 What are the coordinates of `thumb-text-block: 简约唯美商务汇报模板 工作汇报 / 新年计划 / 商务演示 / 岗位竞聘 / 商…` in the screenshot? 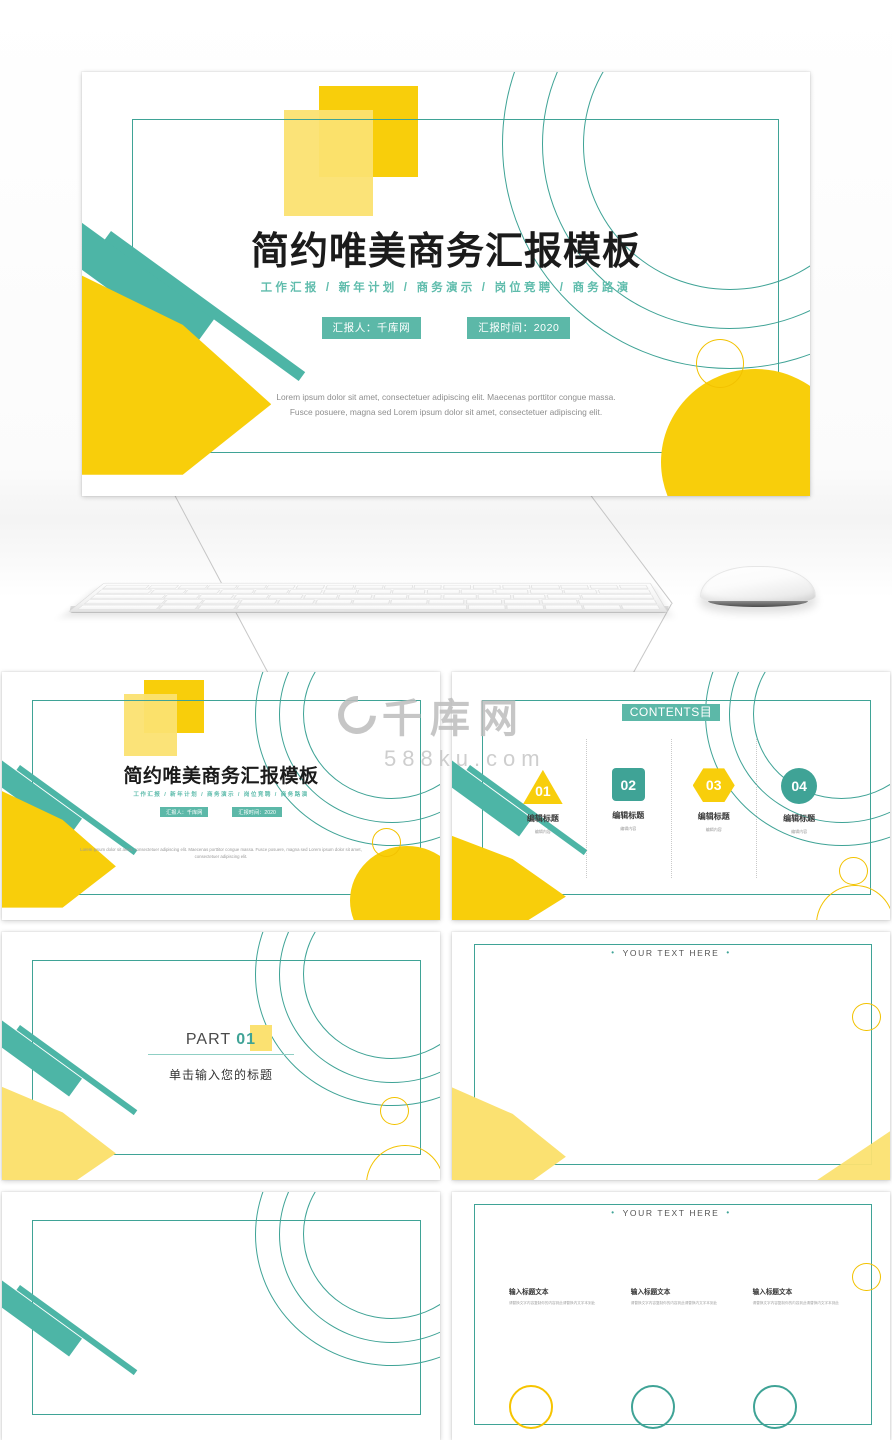 It's located at (221, 789).